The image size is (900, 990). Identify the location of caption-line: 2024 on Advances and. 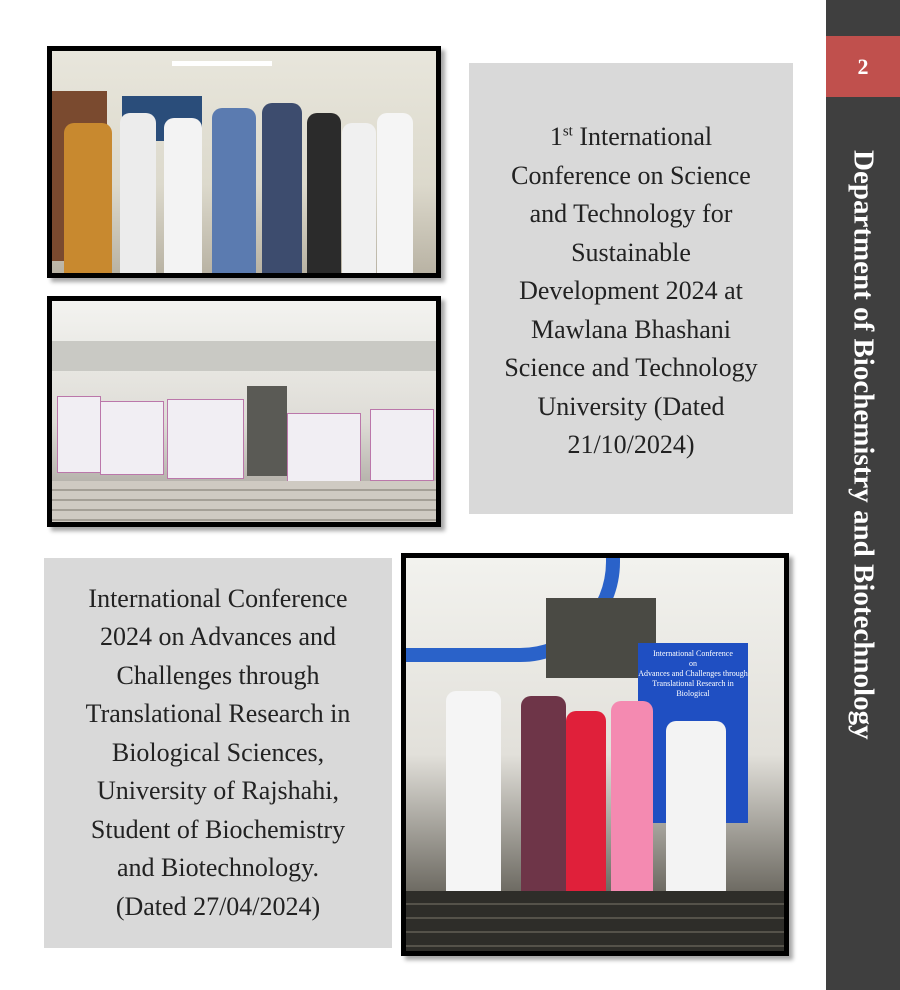
(218, 637).